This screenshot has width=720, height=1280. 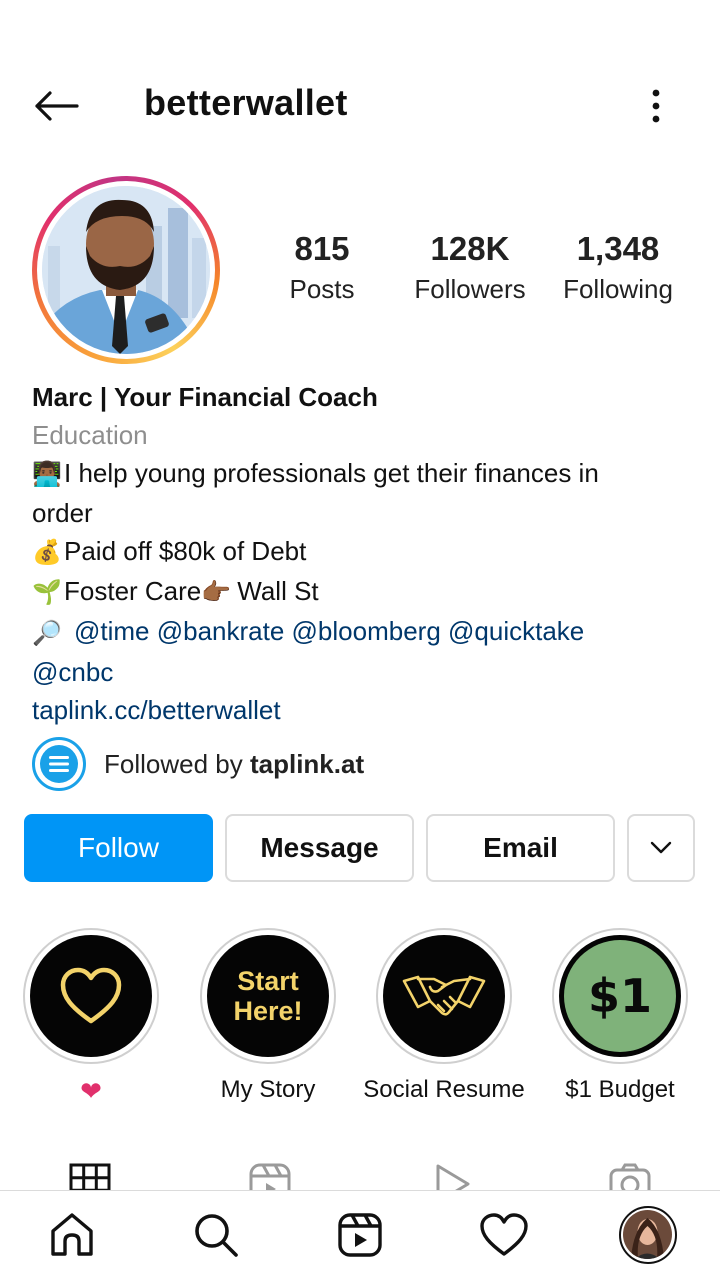 I want to click on back-button, so click(x=56, y=106).